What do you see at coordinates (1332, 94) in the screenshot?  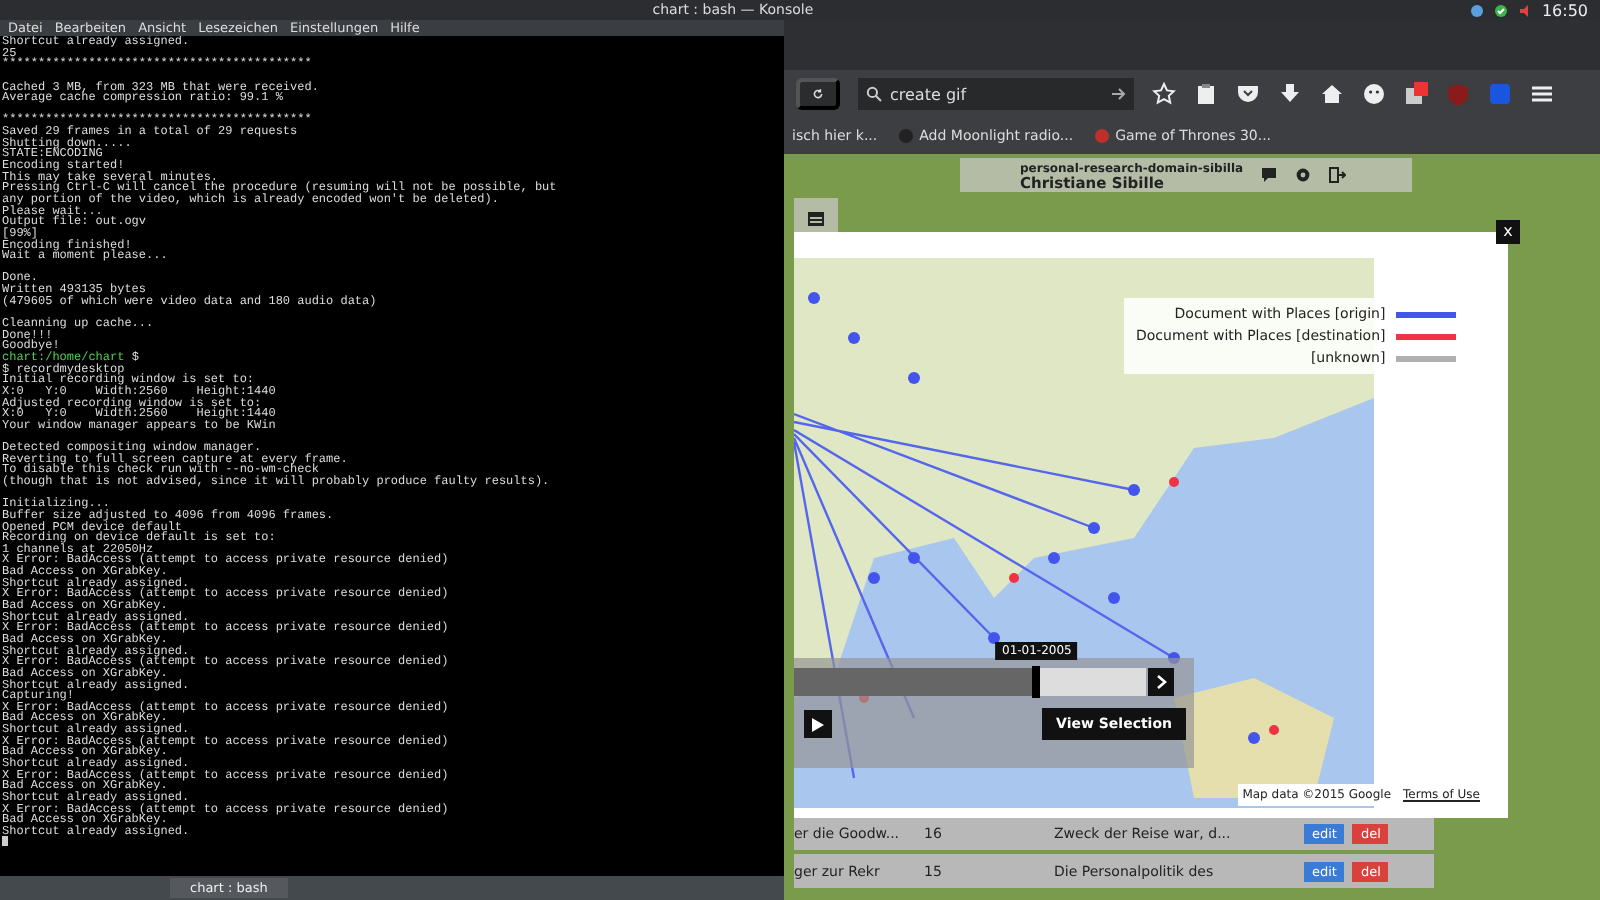 I see `home-icon` at bounding box center [1332, 94].